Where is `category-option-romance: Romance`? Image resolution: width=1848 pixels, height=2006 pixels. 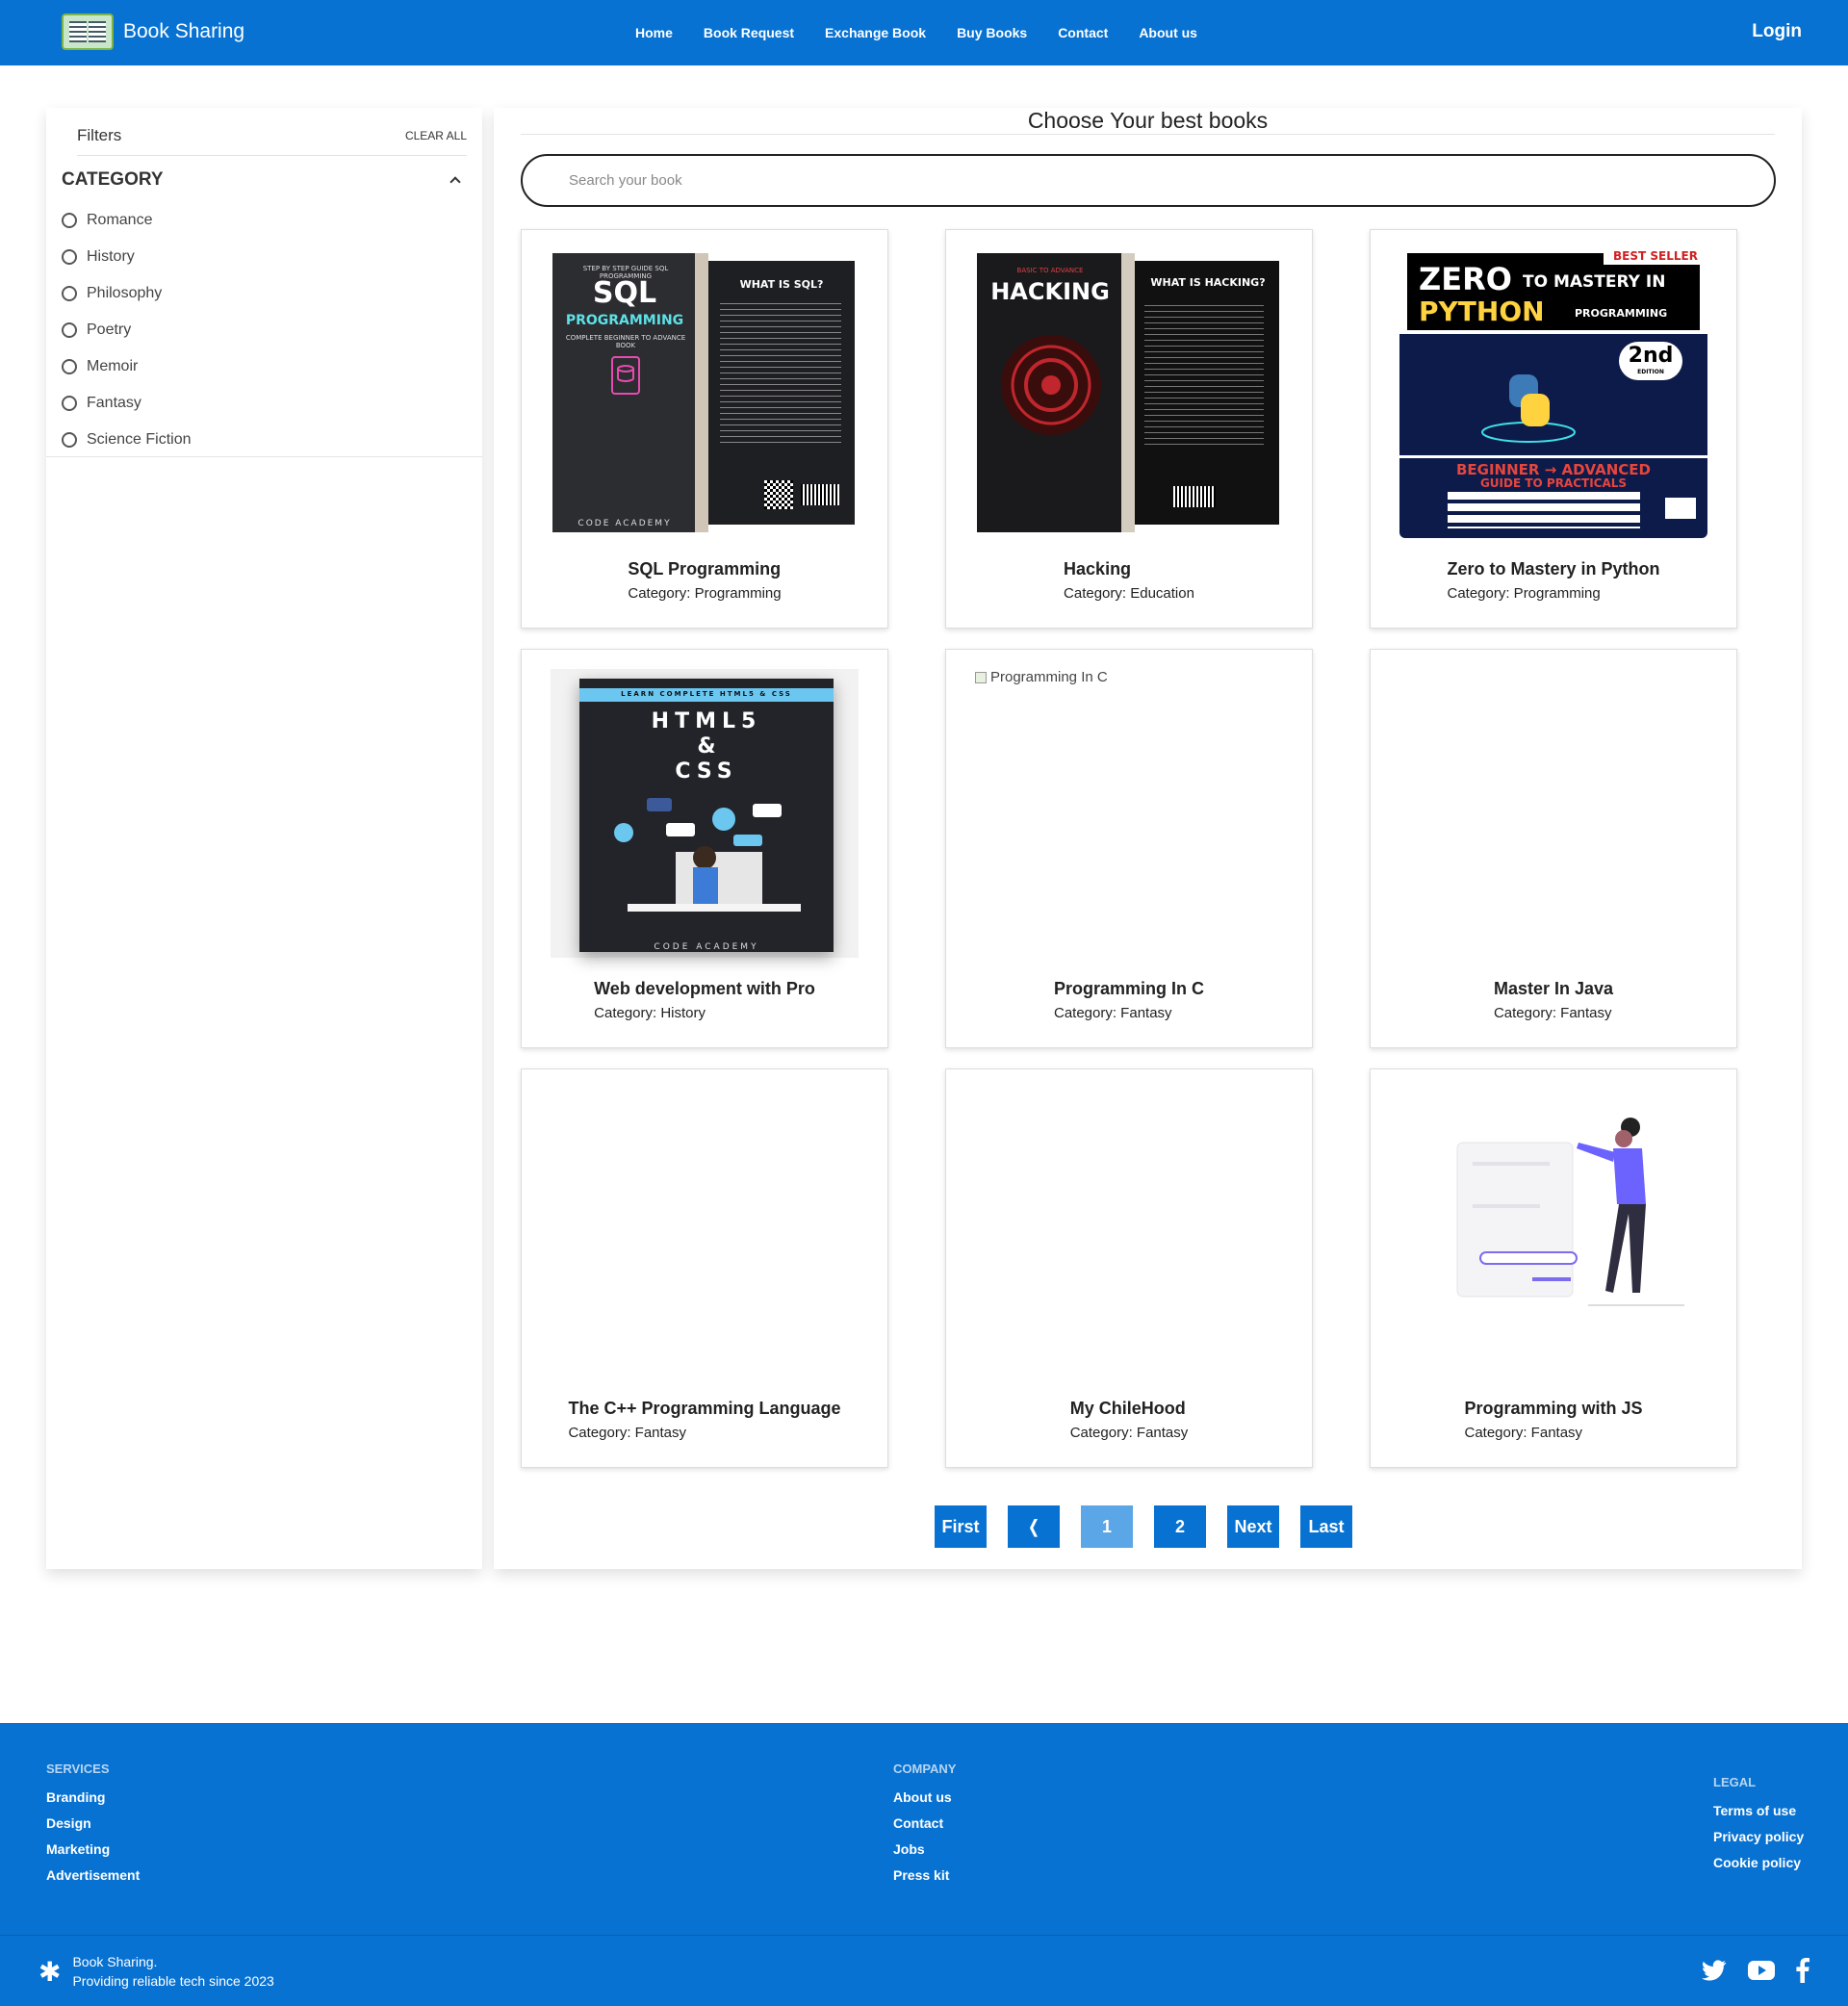 category-option-romance: Romance is located at coordinates (272, 220).